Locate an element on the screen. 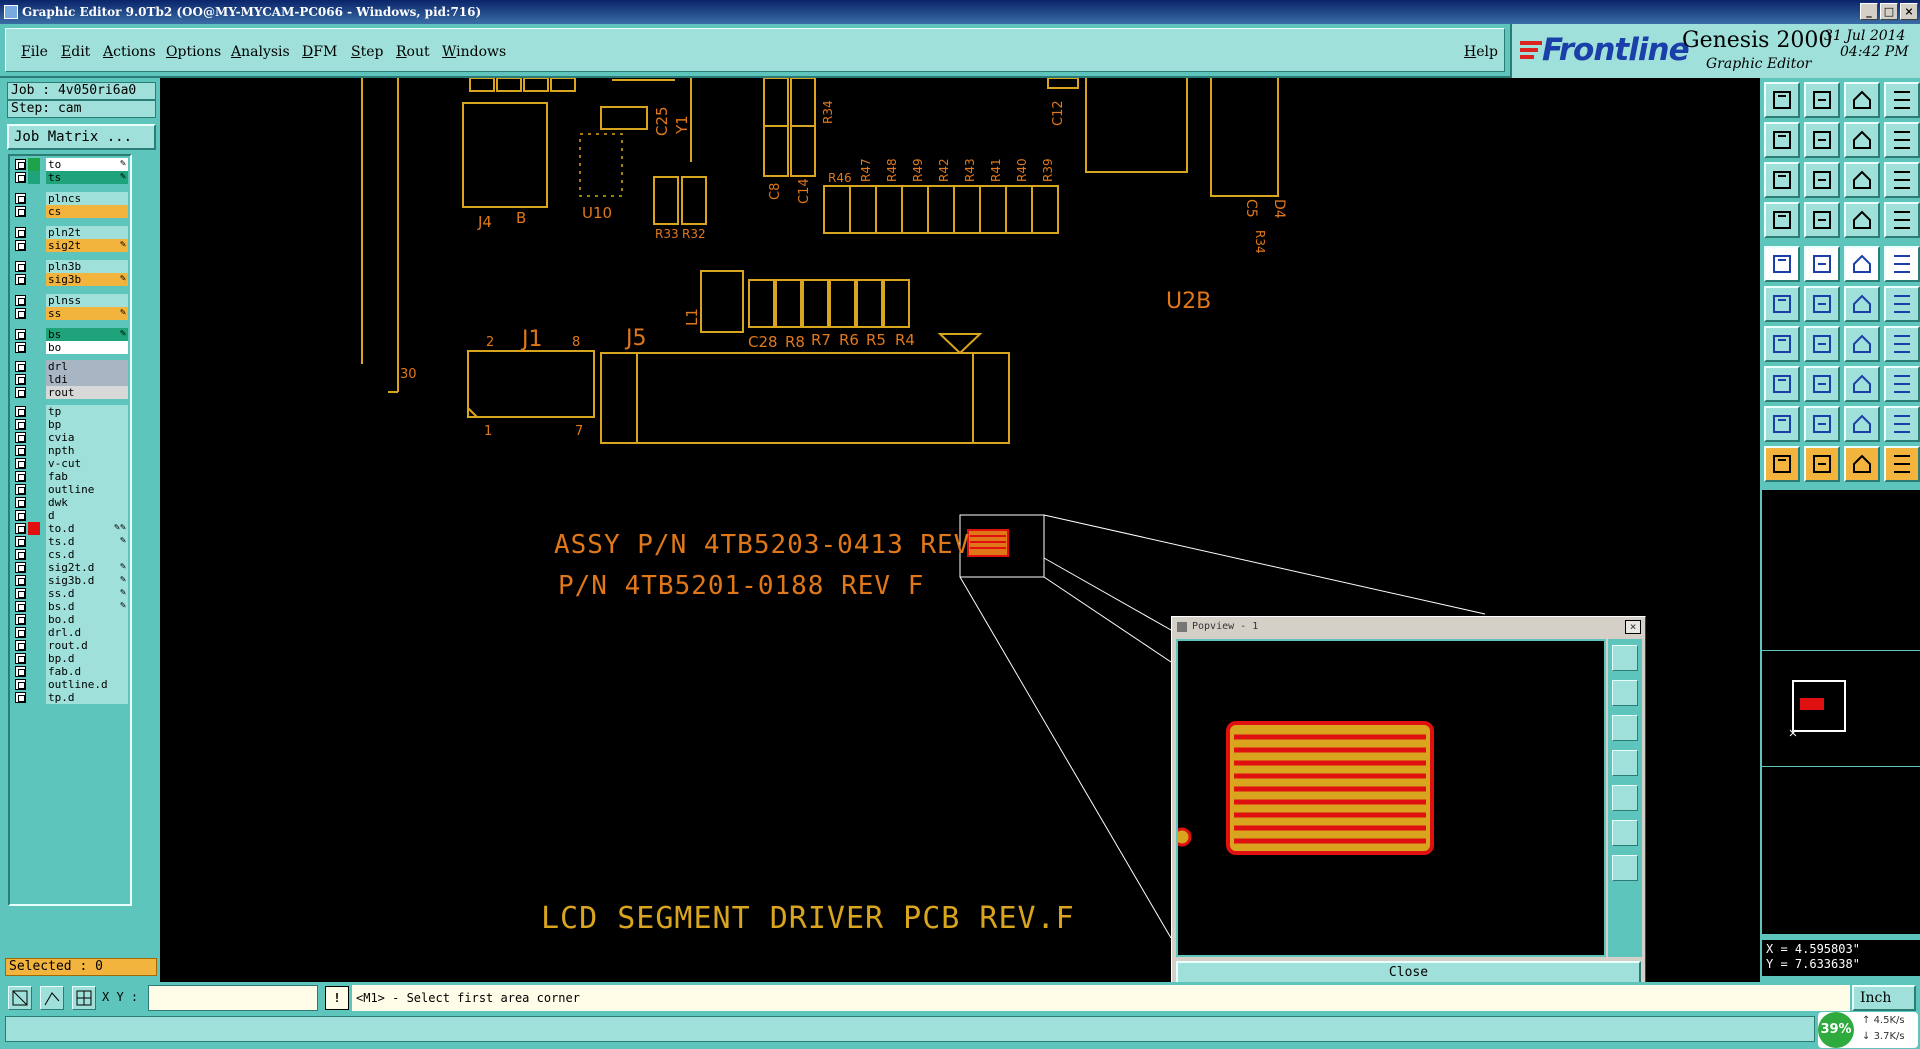 The width and height of the screenshot is (1920, 1049). layer-row: sig3b.d ✎ is located at coordinates (70, 580).